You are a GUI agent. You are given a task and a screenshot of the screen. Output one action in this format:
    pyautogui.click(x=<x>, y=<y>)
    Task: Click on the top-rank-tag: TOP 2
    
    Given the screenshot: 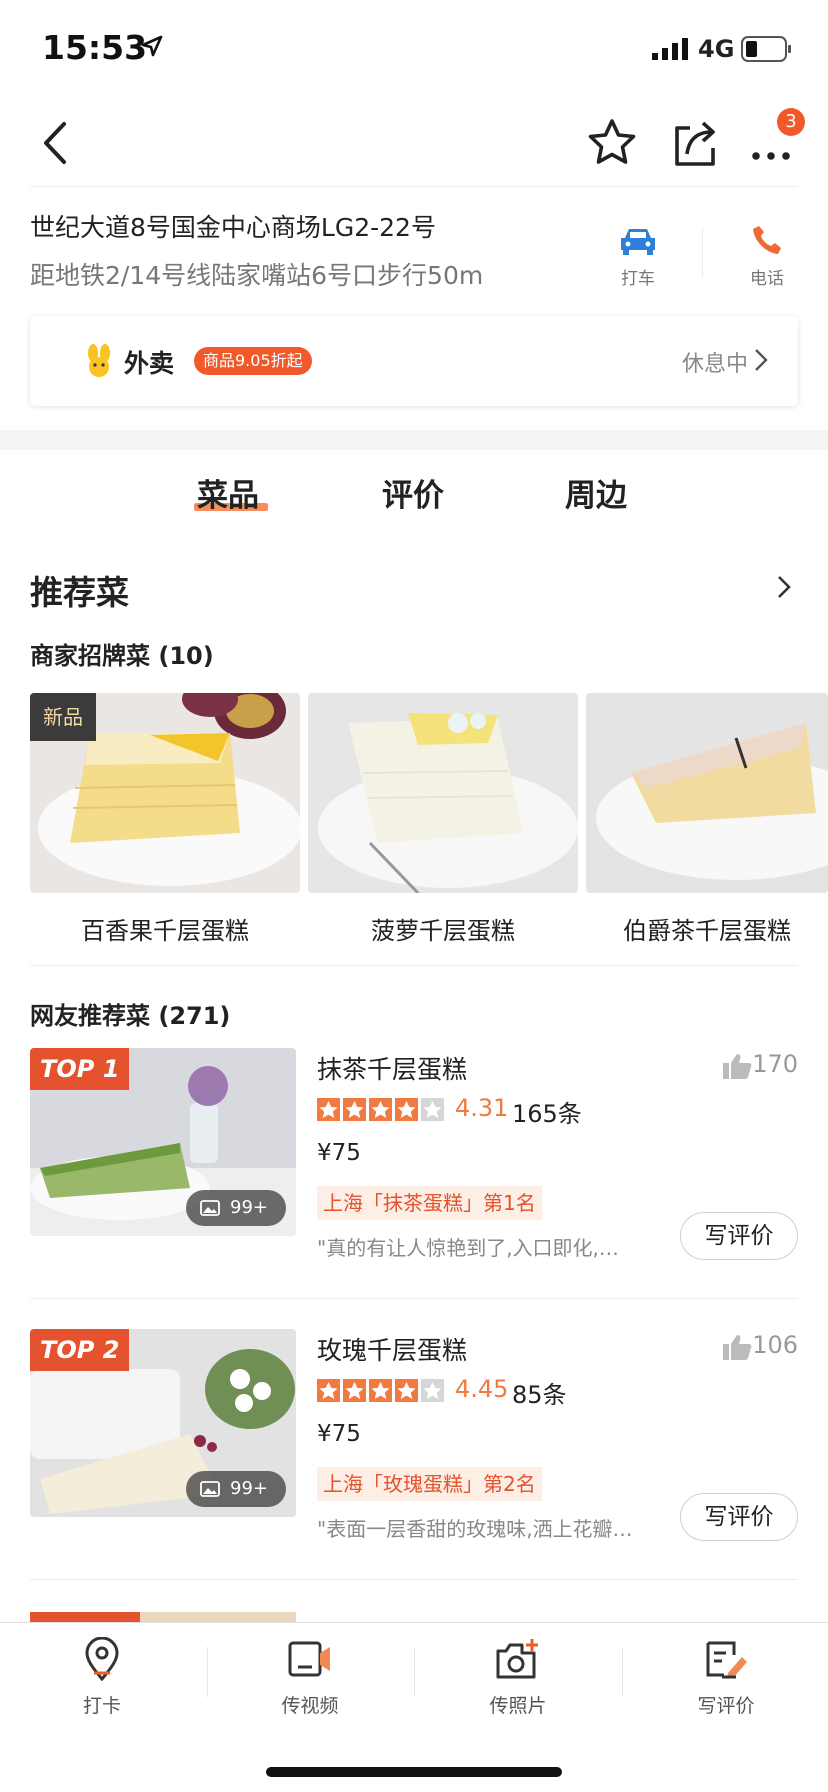 What is the action you would take?
    pyautogui.click(x=80, y=1350)
    